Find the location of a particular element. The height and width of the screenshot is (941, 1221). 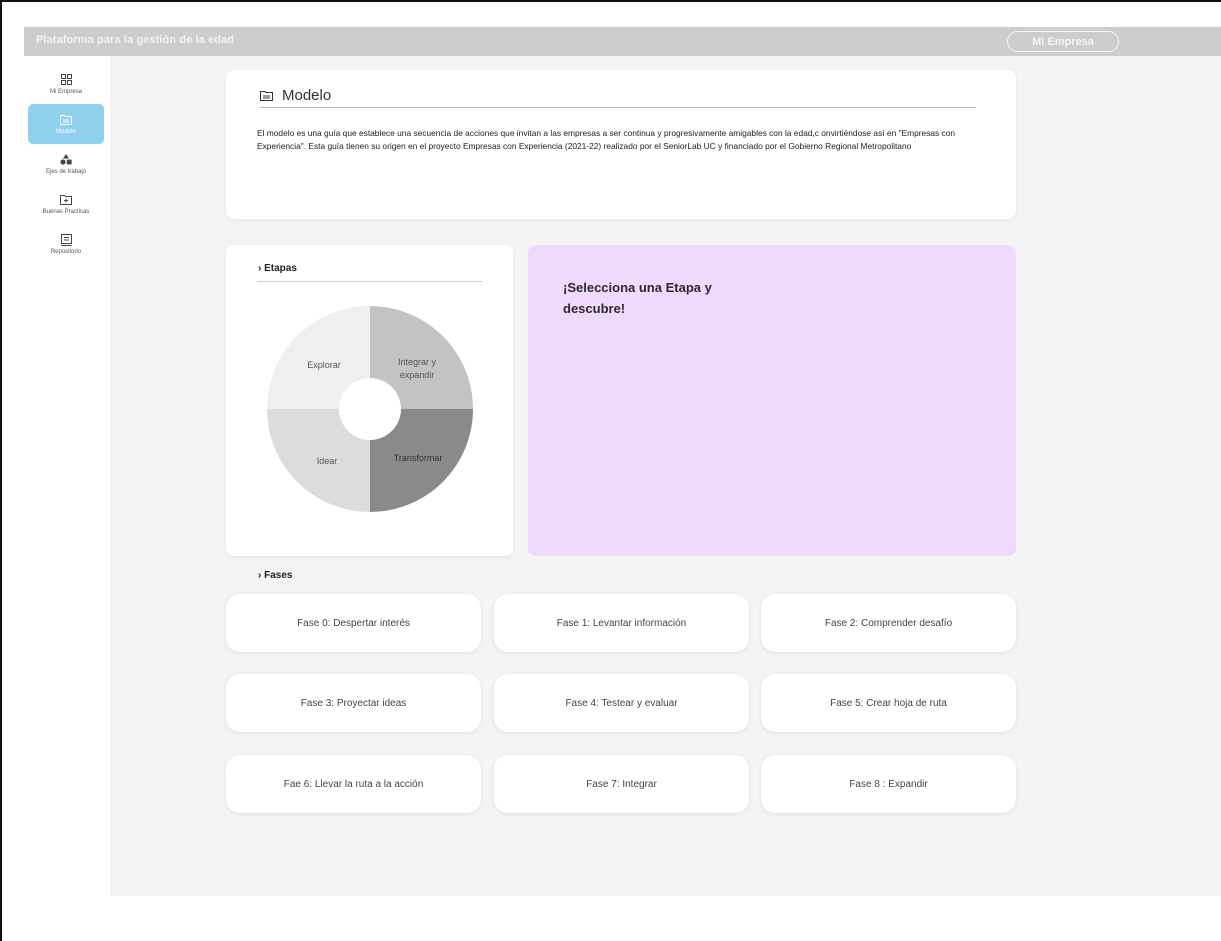

sidebar-item-label: Mi Empresa is located at coordinates (65, 91).